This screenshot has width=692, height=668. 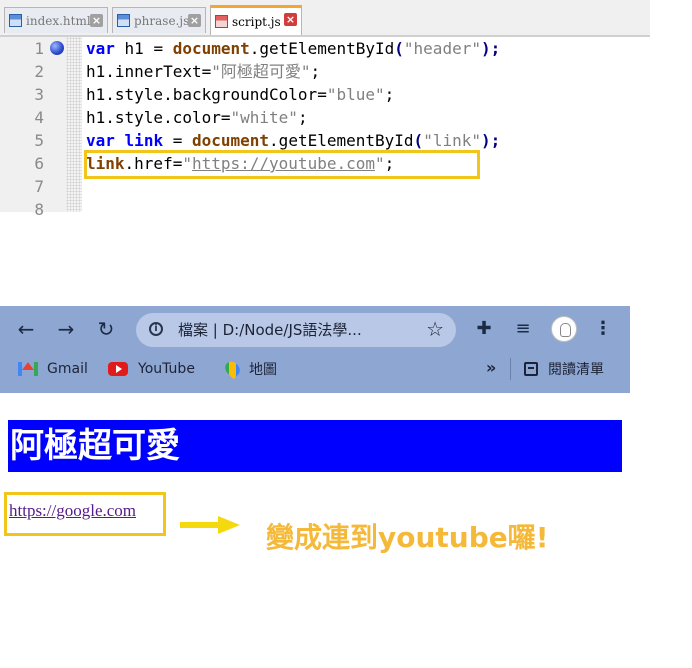 What do you see at coordinates (85, 514) in the screenshot?
I see `highlight-box-link` at bounding box center [85, 514].